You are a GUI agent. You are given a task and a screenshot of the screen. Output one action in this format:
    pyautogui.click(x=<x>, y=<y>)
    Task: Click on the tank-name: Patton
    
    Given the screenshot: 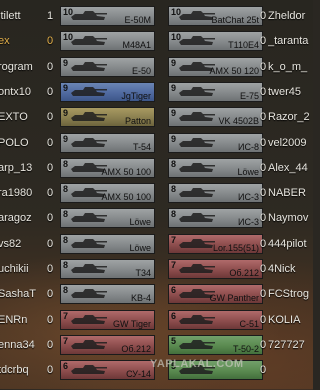 What is the action you would take?
    pyautogui.click(x=137, y=121)
    